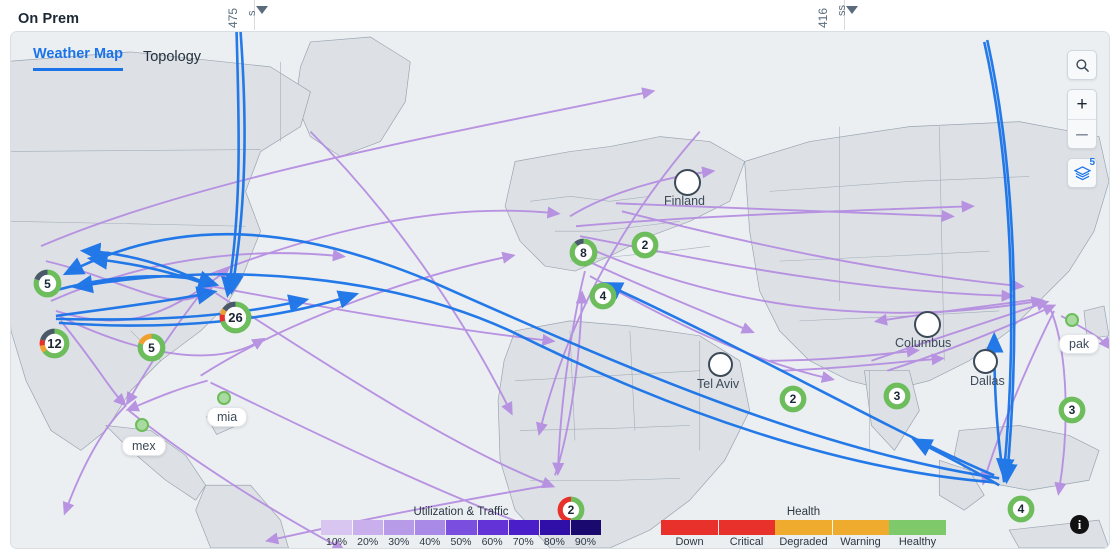  I want to click on search-button, so click(1082, 65).